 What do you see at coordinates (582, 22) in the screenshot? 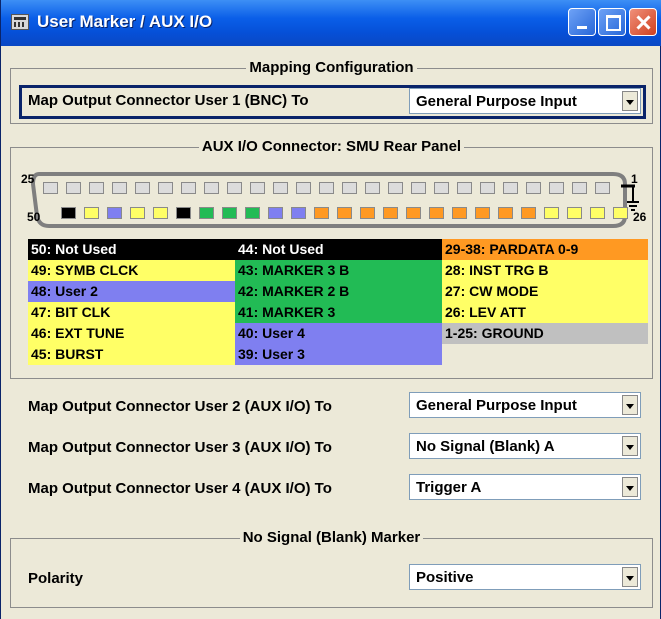
I see `minimize-icon` at bounding box center [582, 22].